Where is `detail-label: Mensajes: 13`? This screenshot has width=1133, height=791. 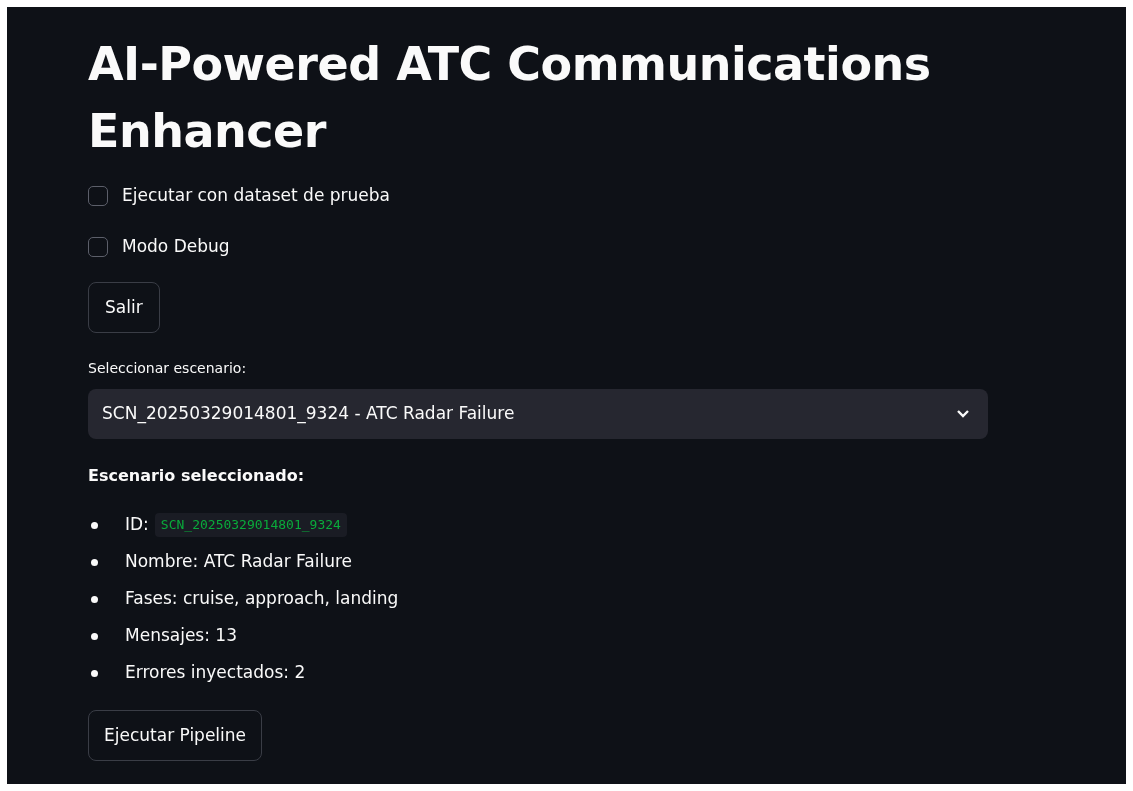
detail-label: Mensajes: 13 is located at coordinates (181, 636).